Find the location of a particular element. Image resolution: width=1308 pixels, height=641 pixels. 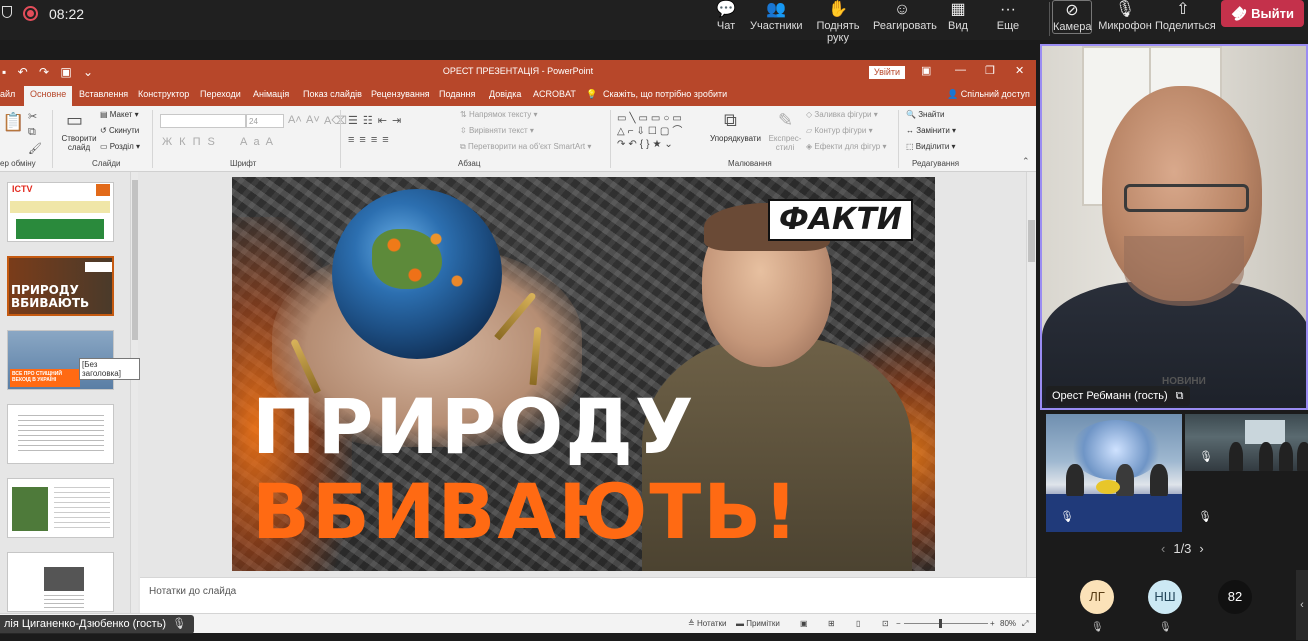

shape-fill-button: ◇ Заливка фігури ▾ is located at coordinates (842, 114).